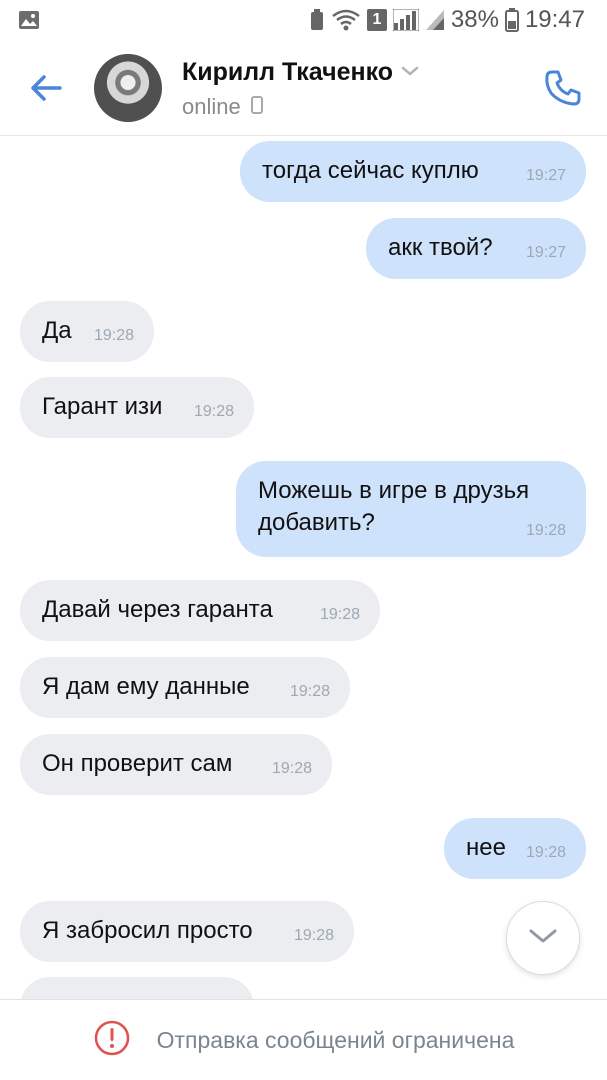 Image resolution: width=607 pixels, height=1080 pixels. I want to click on message-bubble-partial, so click(137, 988).